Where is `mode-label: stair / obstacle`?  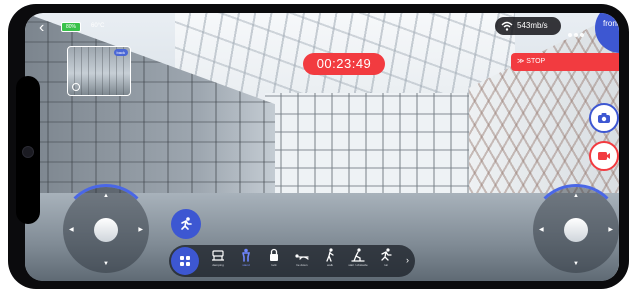 mode-label: stair / obstacle is located at coordinates (358, 265).